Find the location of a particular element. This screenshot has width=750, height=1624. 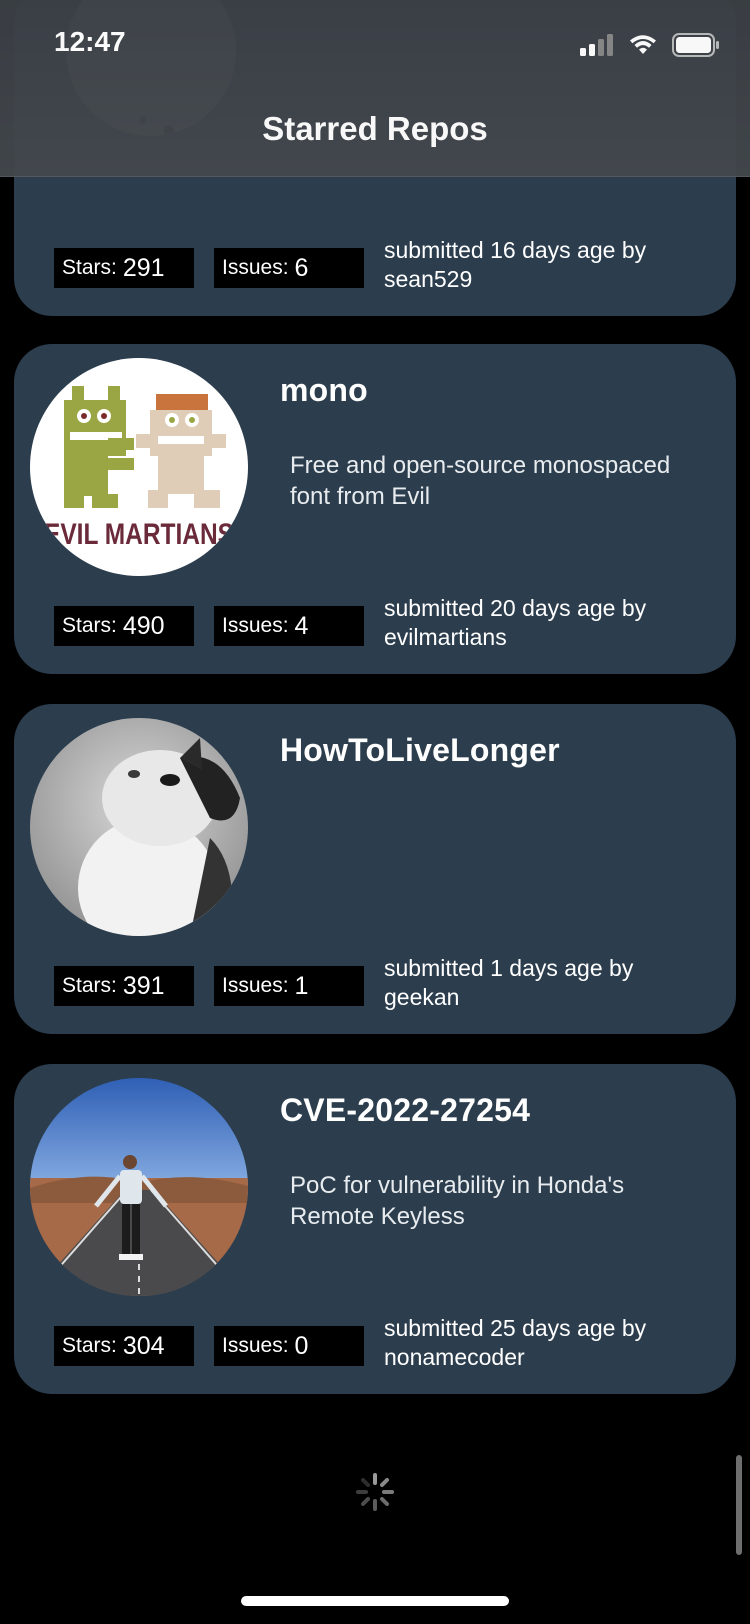

issues-badge: Issues: 0 is located at coordinates (289, 1346).